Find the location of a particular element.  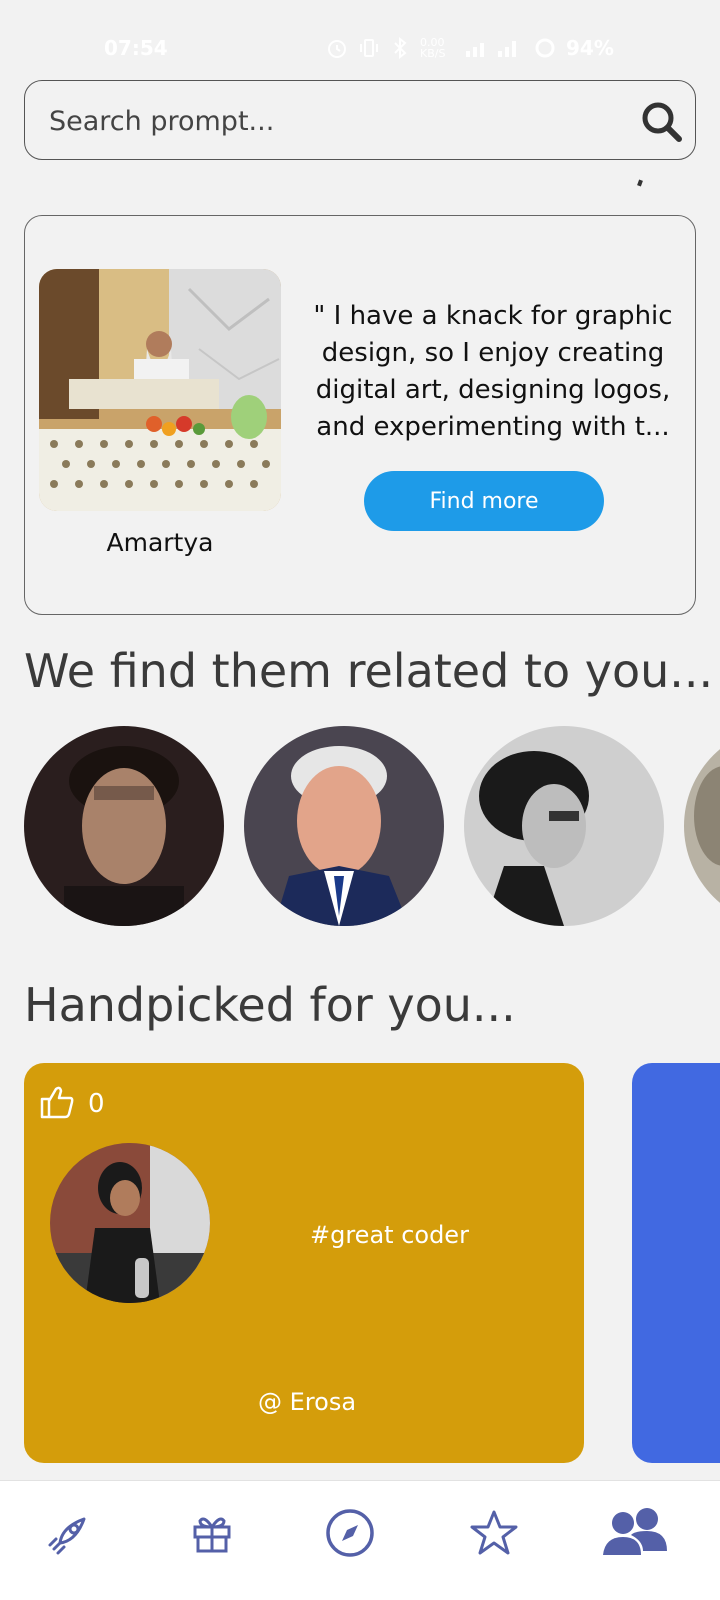

people-icon is located at coordinates (635, 1531).